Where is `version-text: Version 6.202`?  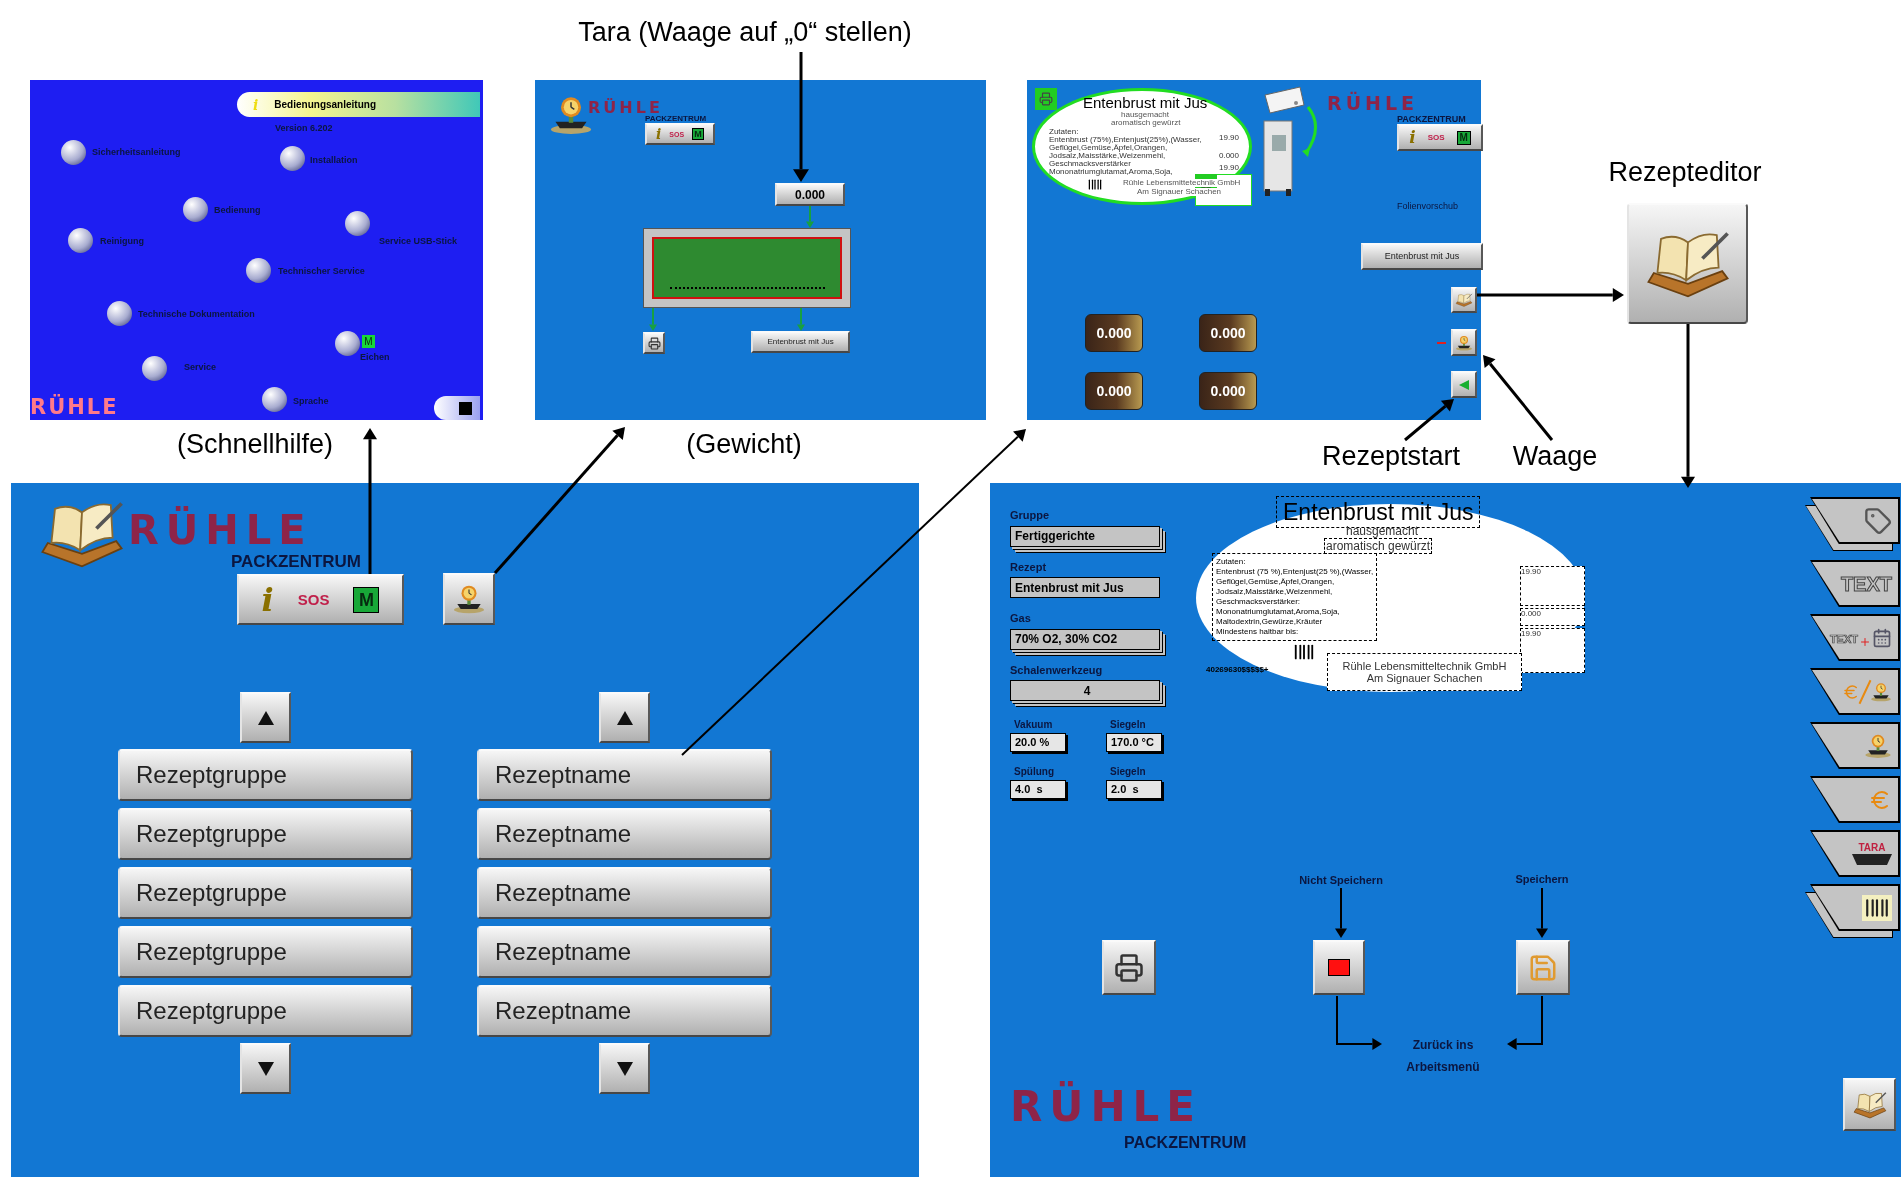
version-text: Version 6.202 is located at coordinates (304, 128).